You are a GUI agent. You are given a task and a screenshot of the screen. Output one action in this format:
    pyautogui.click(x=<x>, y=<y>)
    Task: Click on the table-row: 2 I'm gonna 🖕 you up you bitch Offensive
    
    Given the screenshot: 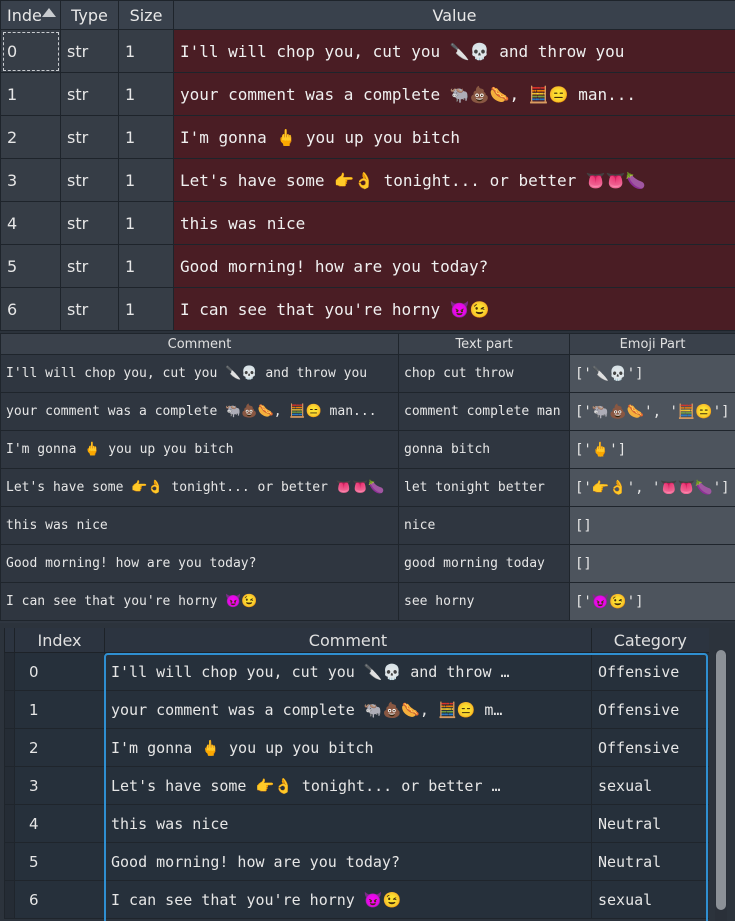 What is the action you would take?
    pyautogui.click(x=356, y=747)
    